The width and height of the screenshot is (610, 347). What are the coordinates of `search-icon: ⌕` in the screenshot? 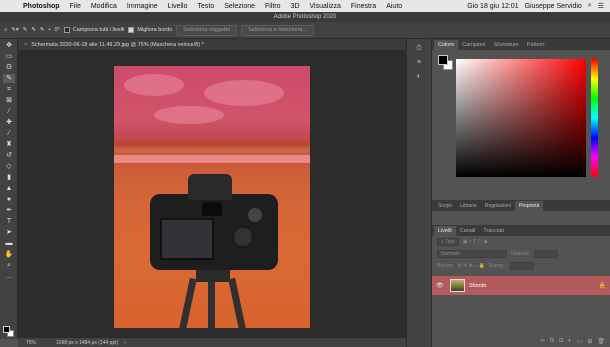 It's located at (590, 6).